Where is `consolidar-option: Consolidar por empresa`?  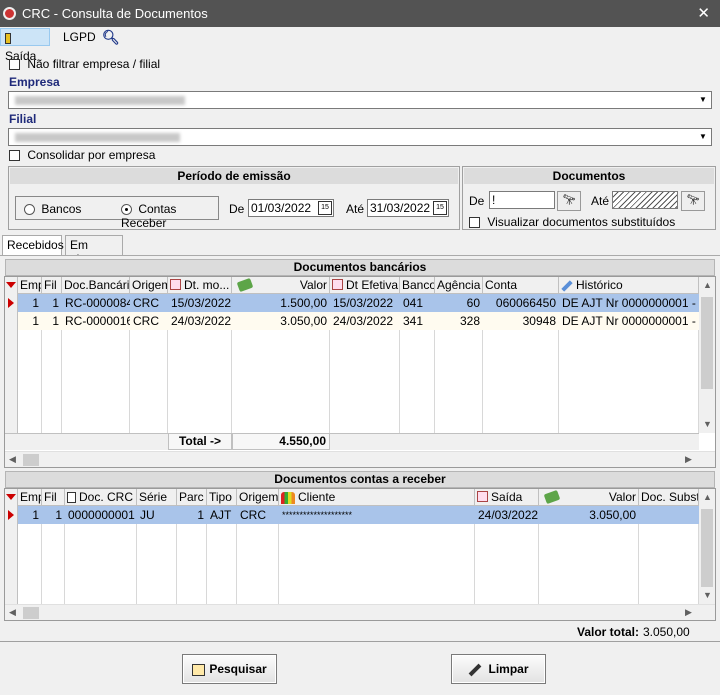
consolidar-option: Consolidar por empresa is located at coordinates (82, 155).